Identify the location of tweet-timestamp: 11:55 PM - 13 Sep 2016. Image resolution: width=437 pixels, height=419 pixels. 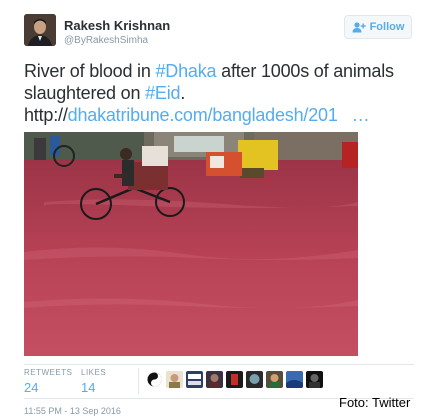
(72, 411).